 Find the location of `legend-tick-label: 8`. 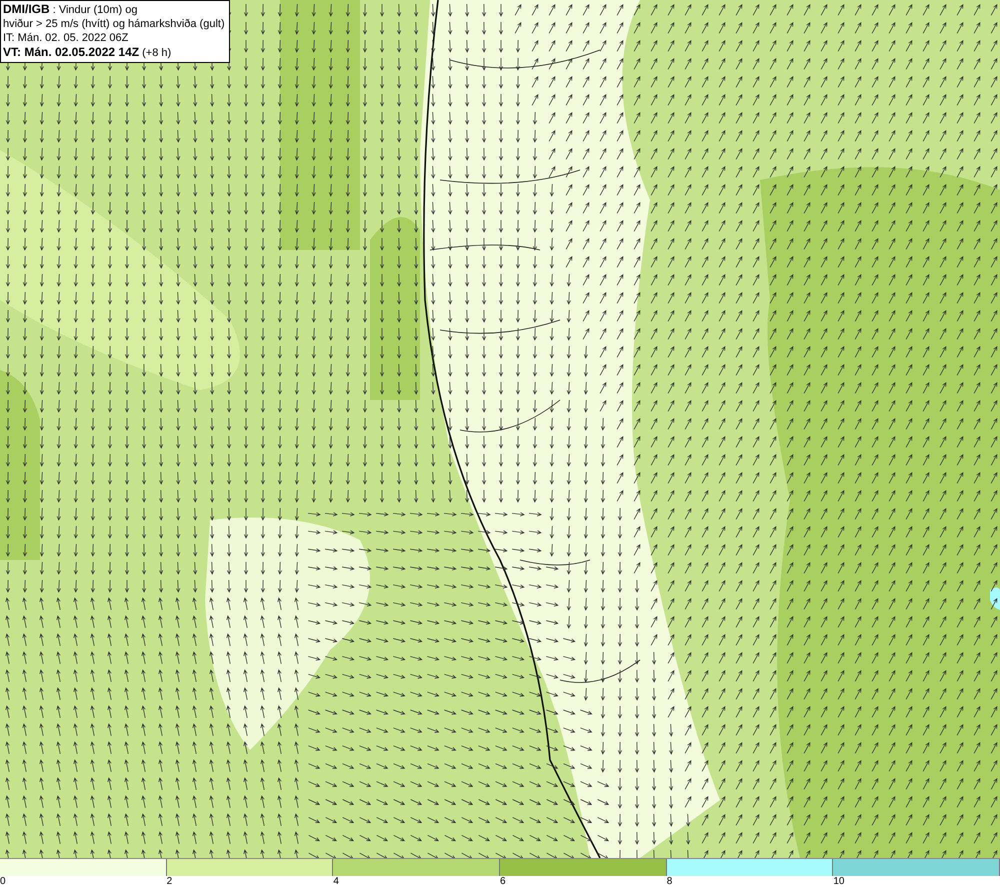

legend-tick-label: 8 is located at coordinates (669, 881).